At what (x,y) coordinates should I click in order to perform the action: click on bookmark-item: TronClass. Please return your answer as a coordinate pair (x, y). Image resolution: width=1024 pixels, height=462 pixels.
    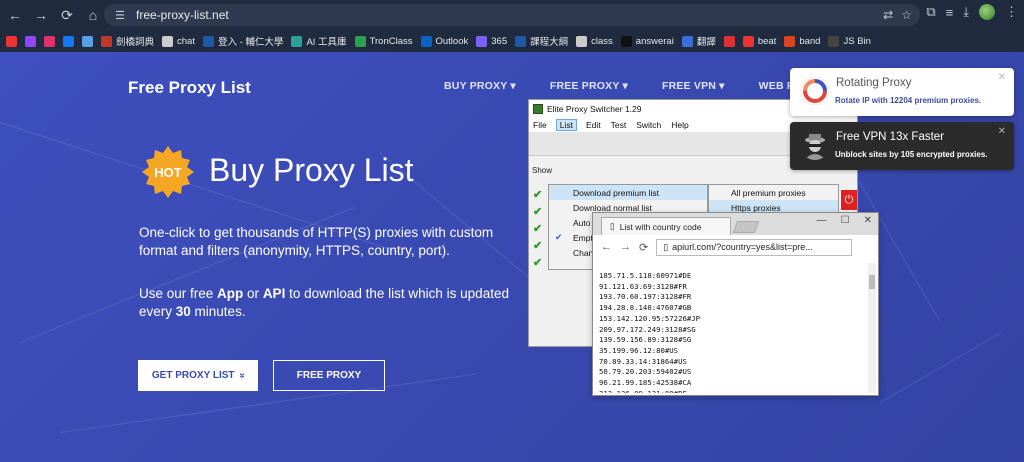
    Looking at the image, I should click on (383, 41).